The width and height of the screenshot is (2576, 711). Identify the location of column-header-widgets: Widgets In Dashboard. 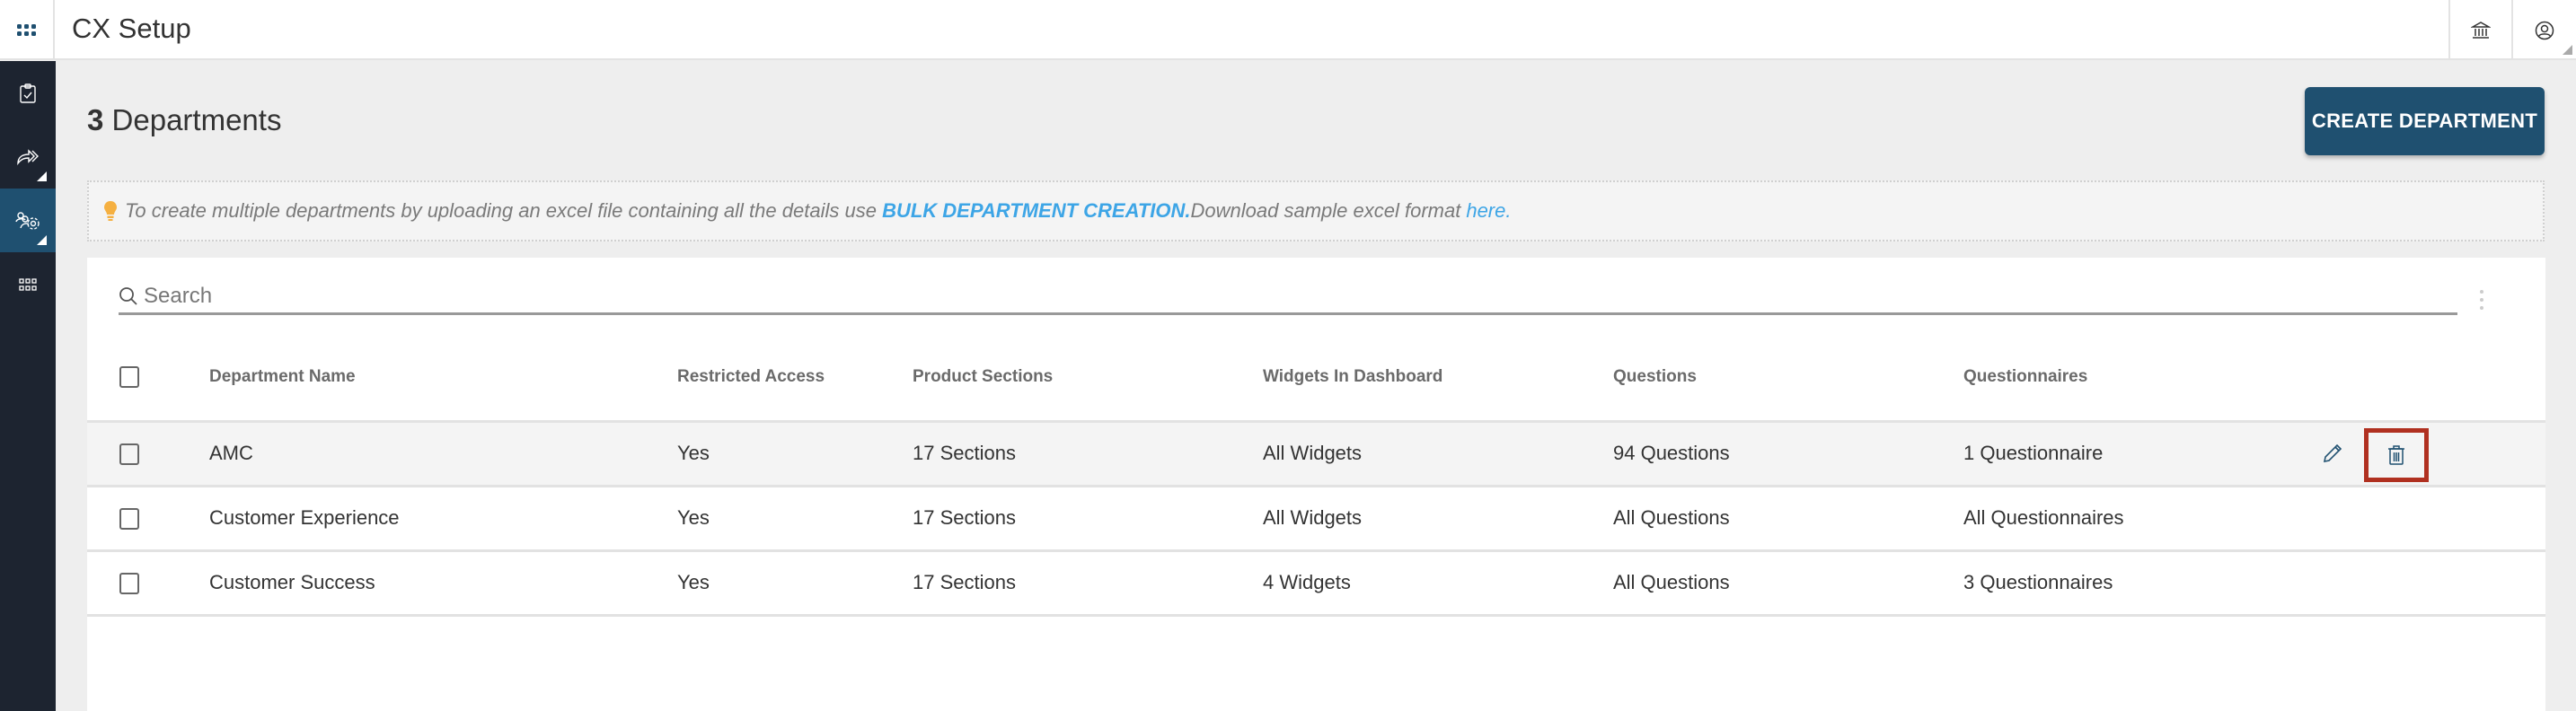
(1438, 379).